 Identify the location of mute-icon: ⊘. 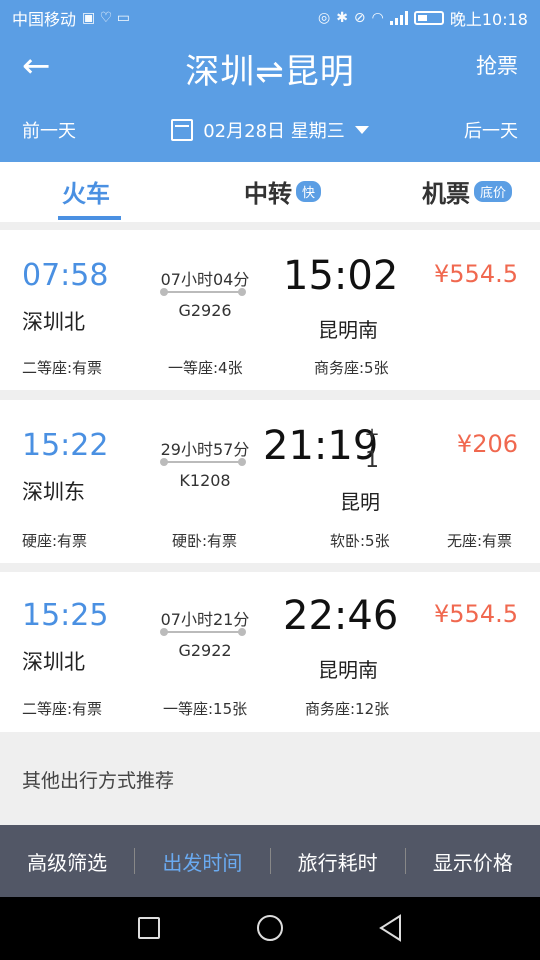
(359, 18).